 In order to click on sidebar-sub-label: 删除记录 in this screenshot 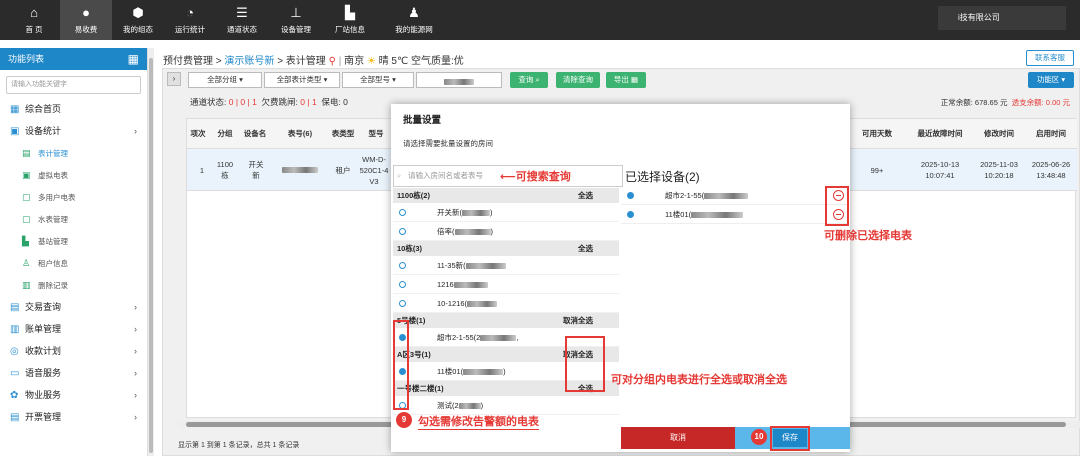, I will do `click(53, 285)`.